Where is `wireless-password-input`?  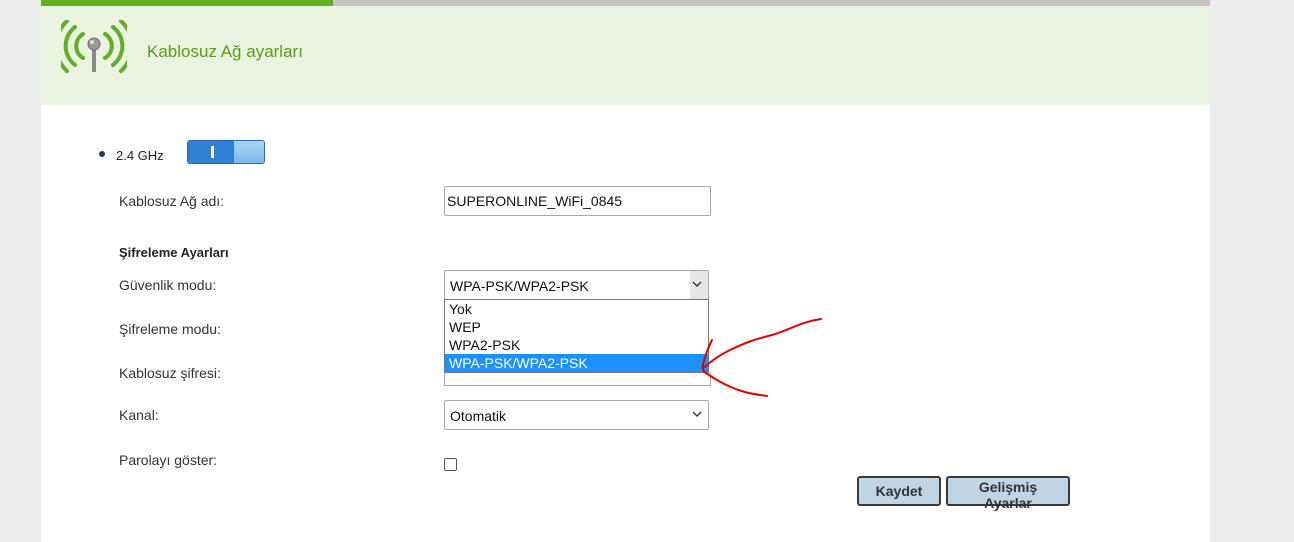 wireless-password-input is located at coordinates (577, 379).